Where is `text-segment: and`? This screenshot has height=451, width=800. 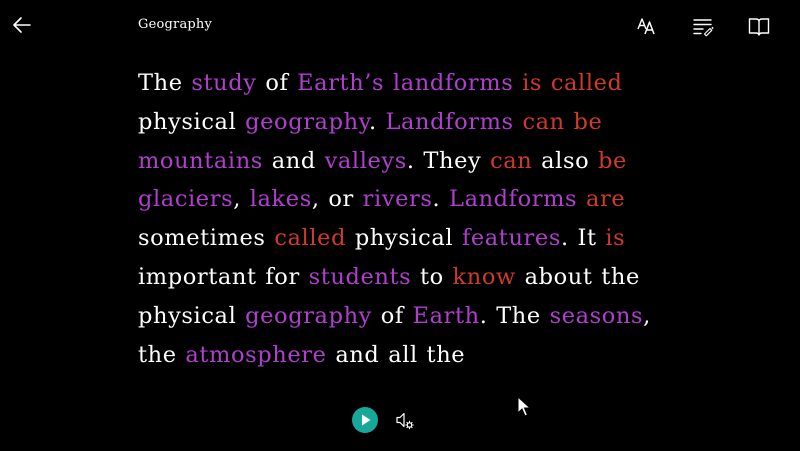
text-segment: and is located at coordinates (294, 161).